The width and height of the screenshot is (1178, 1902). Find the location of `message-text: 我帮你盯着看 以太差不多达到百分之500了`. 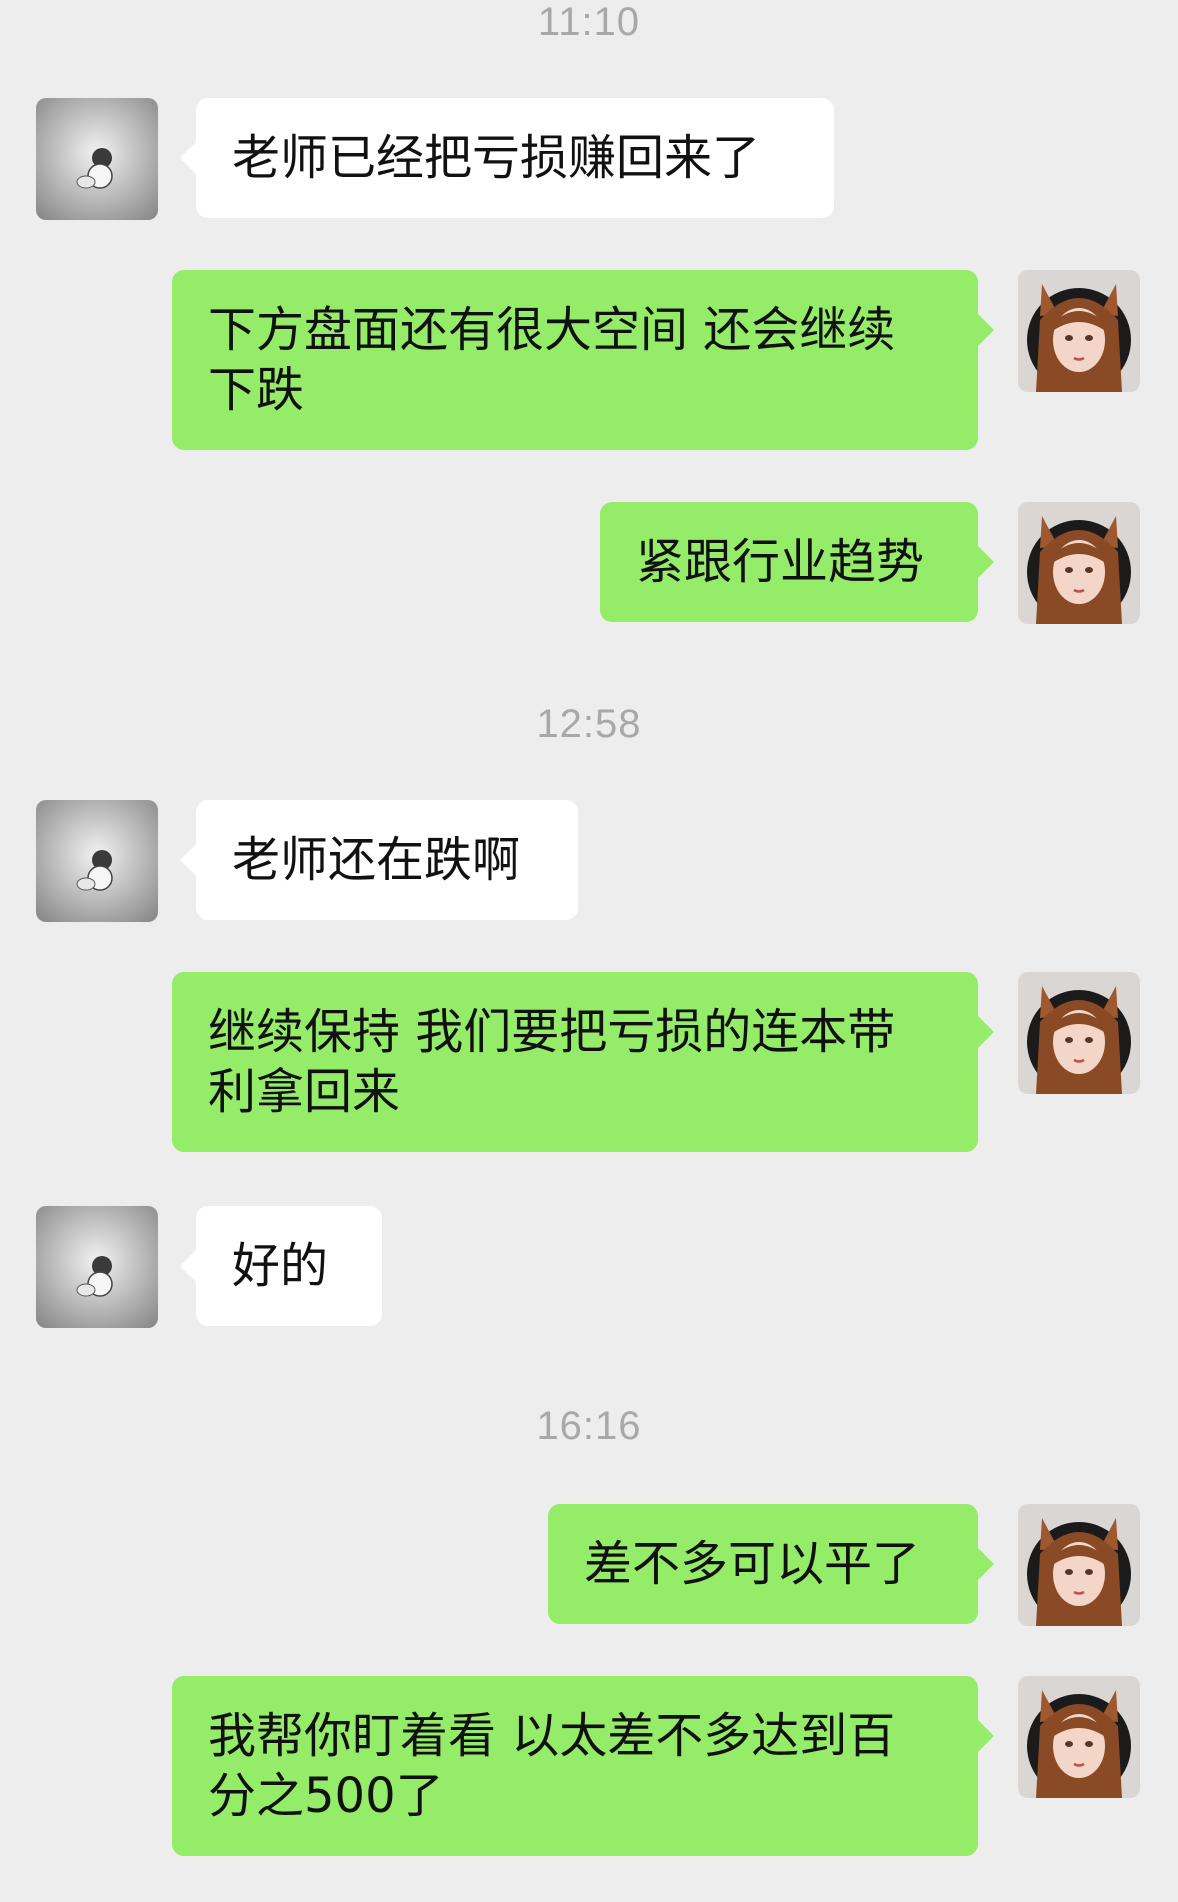

message-text: 我帮你盯着看 以太差不多达到百分之500了 is located at coordinates (552, 1766).